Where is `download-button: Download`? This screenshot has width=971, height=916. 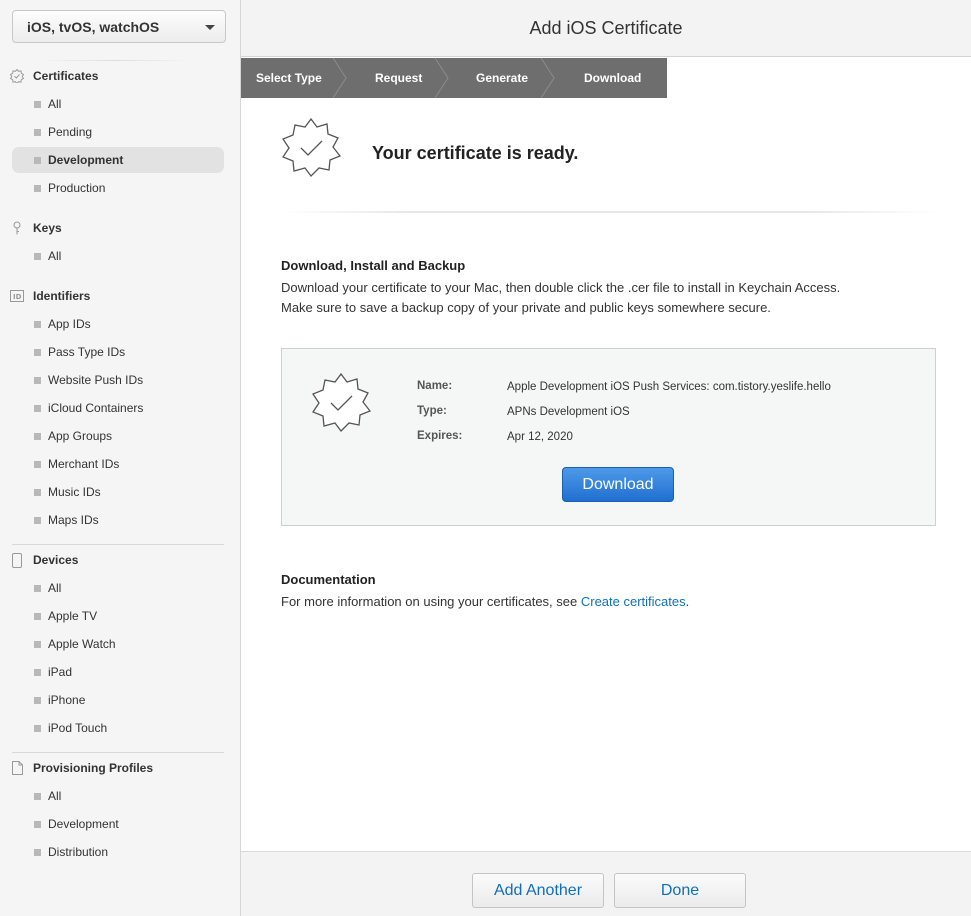 download-button: Download is located at coordinates (618, 484).